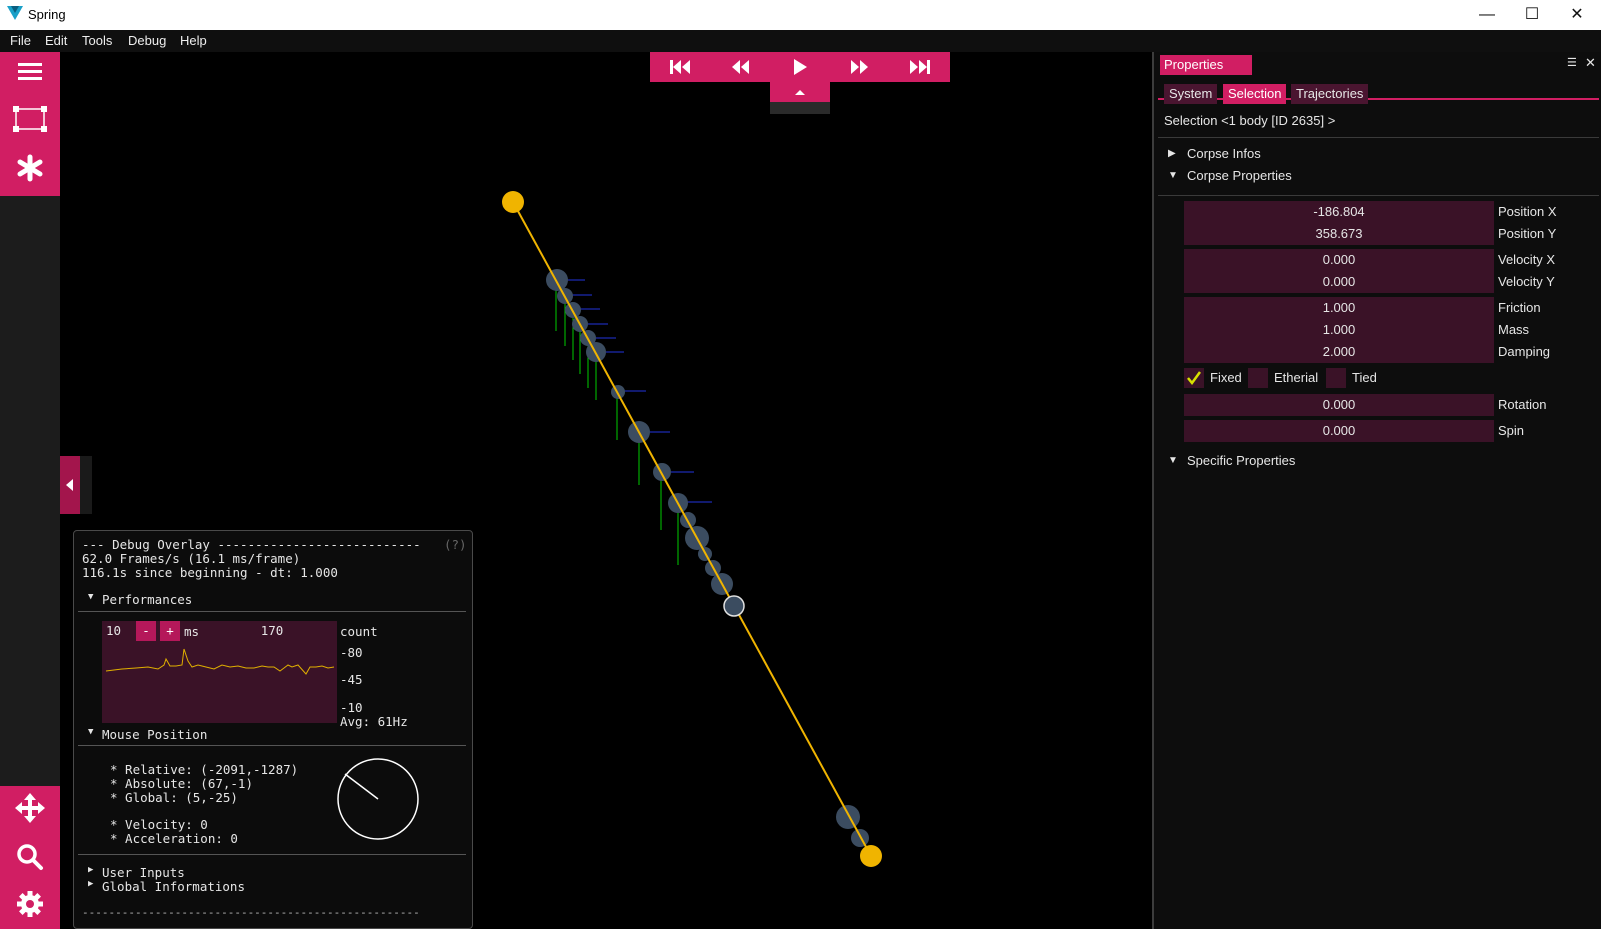  Describe the element at coordinates (1226, 377) in the screenshot. I see `fixed-label: Fixed` at that location.